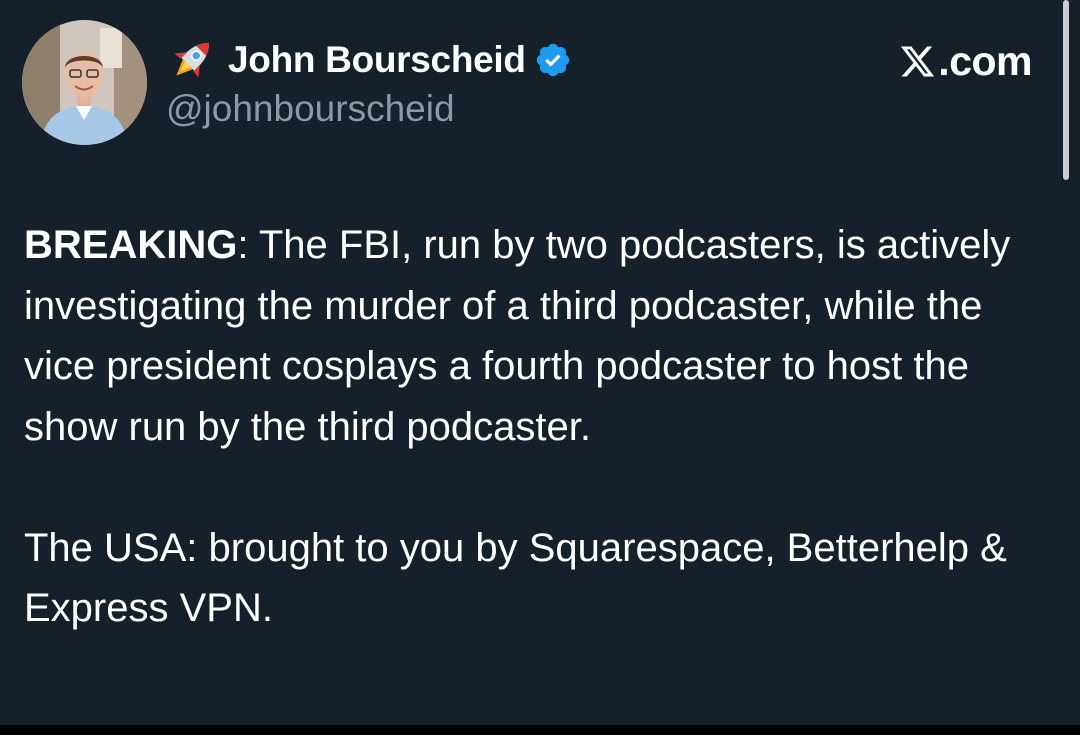  I want to click on rocket-icon, so click(191, 60).